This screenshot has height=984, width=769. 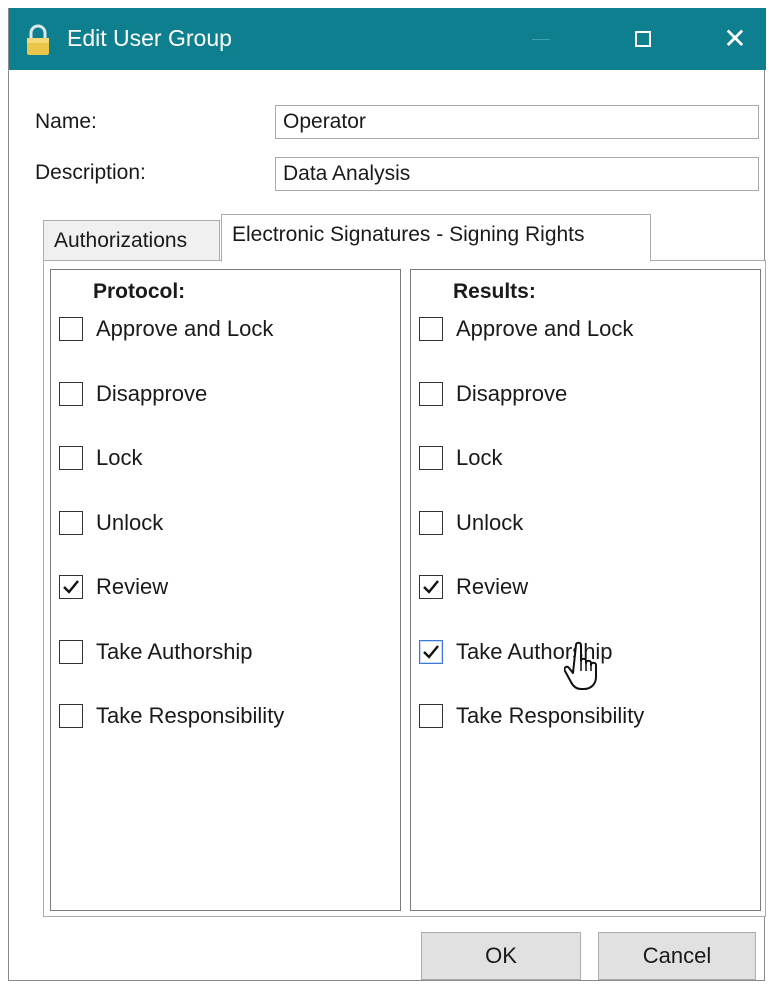 I want to click on maximize-icon, so click(x=643, y=39).